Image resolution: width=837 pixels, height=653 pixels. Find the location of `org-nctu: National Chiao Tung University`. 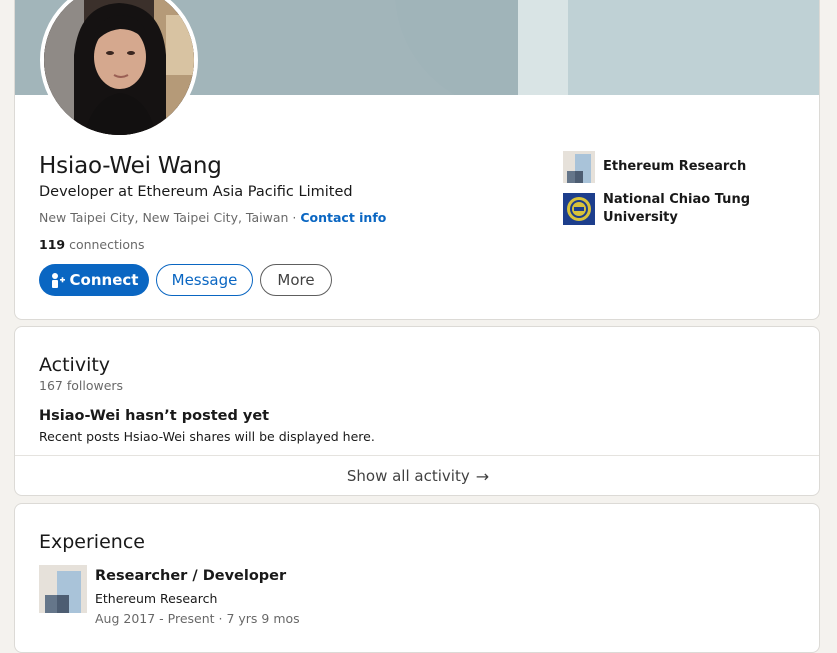

org-nctu: National Chiao Tung University is located at coordinates (658, 209).